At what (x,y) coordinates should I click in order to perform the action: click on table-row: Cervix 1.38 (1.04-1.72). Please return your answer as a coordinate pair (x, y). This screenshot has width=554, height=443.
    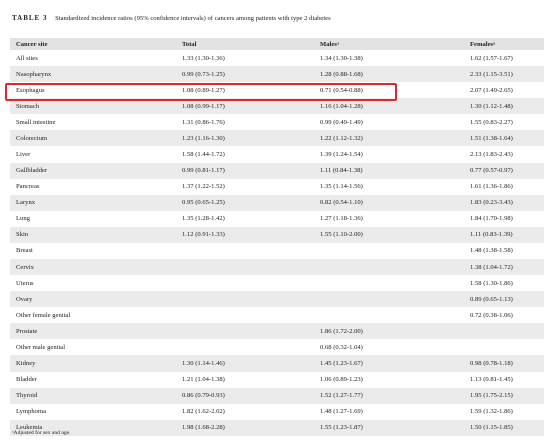
    Looking at the image, I should click on (277, 267).